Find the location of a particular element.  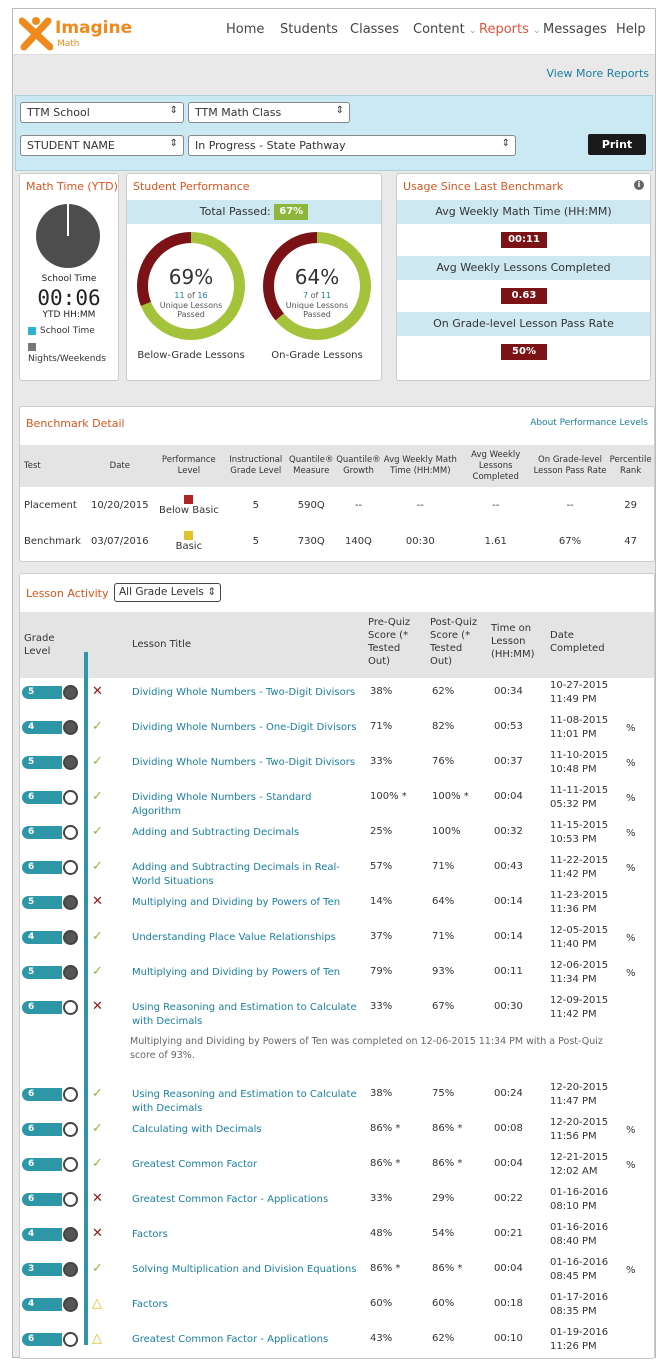

completed-time: 11:26 PM is located at coordinates (573, 1346).